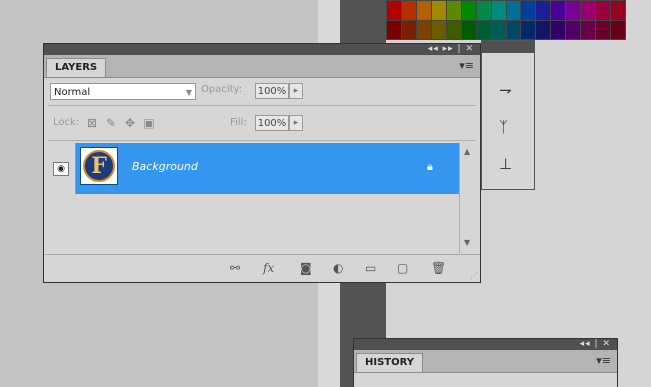 This screenshot has width=651, height=387. What do you see at coordinates (235, 268) in the screenshot?
I see `link-layers-icon: ⚯` at bounding box center [235, 268].